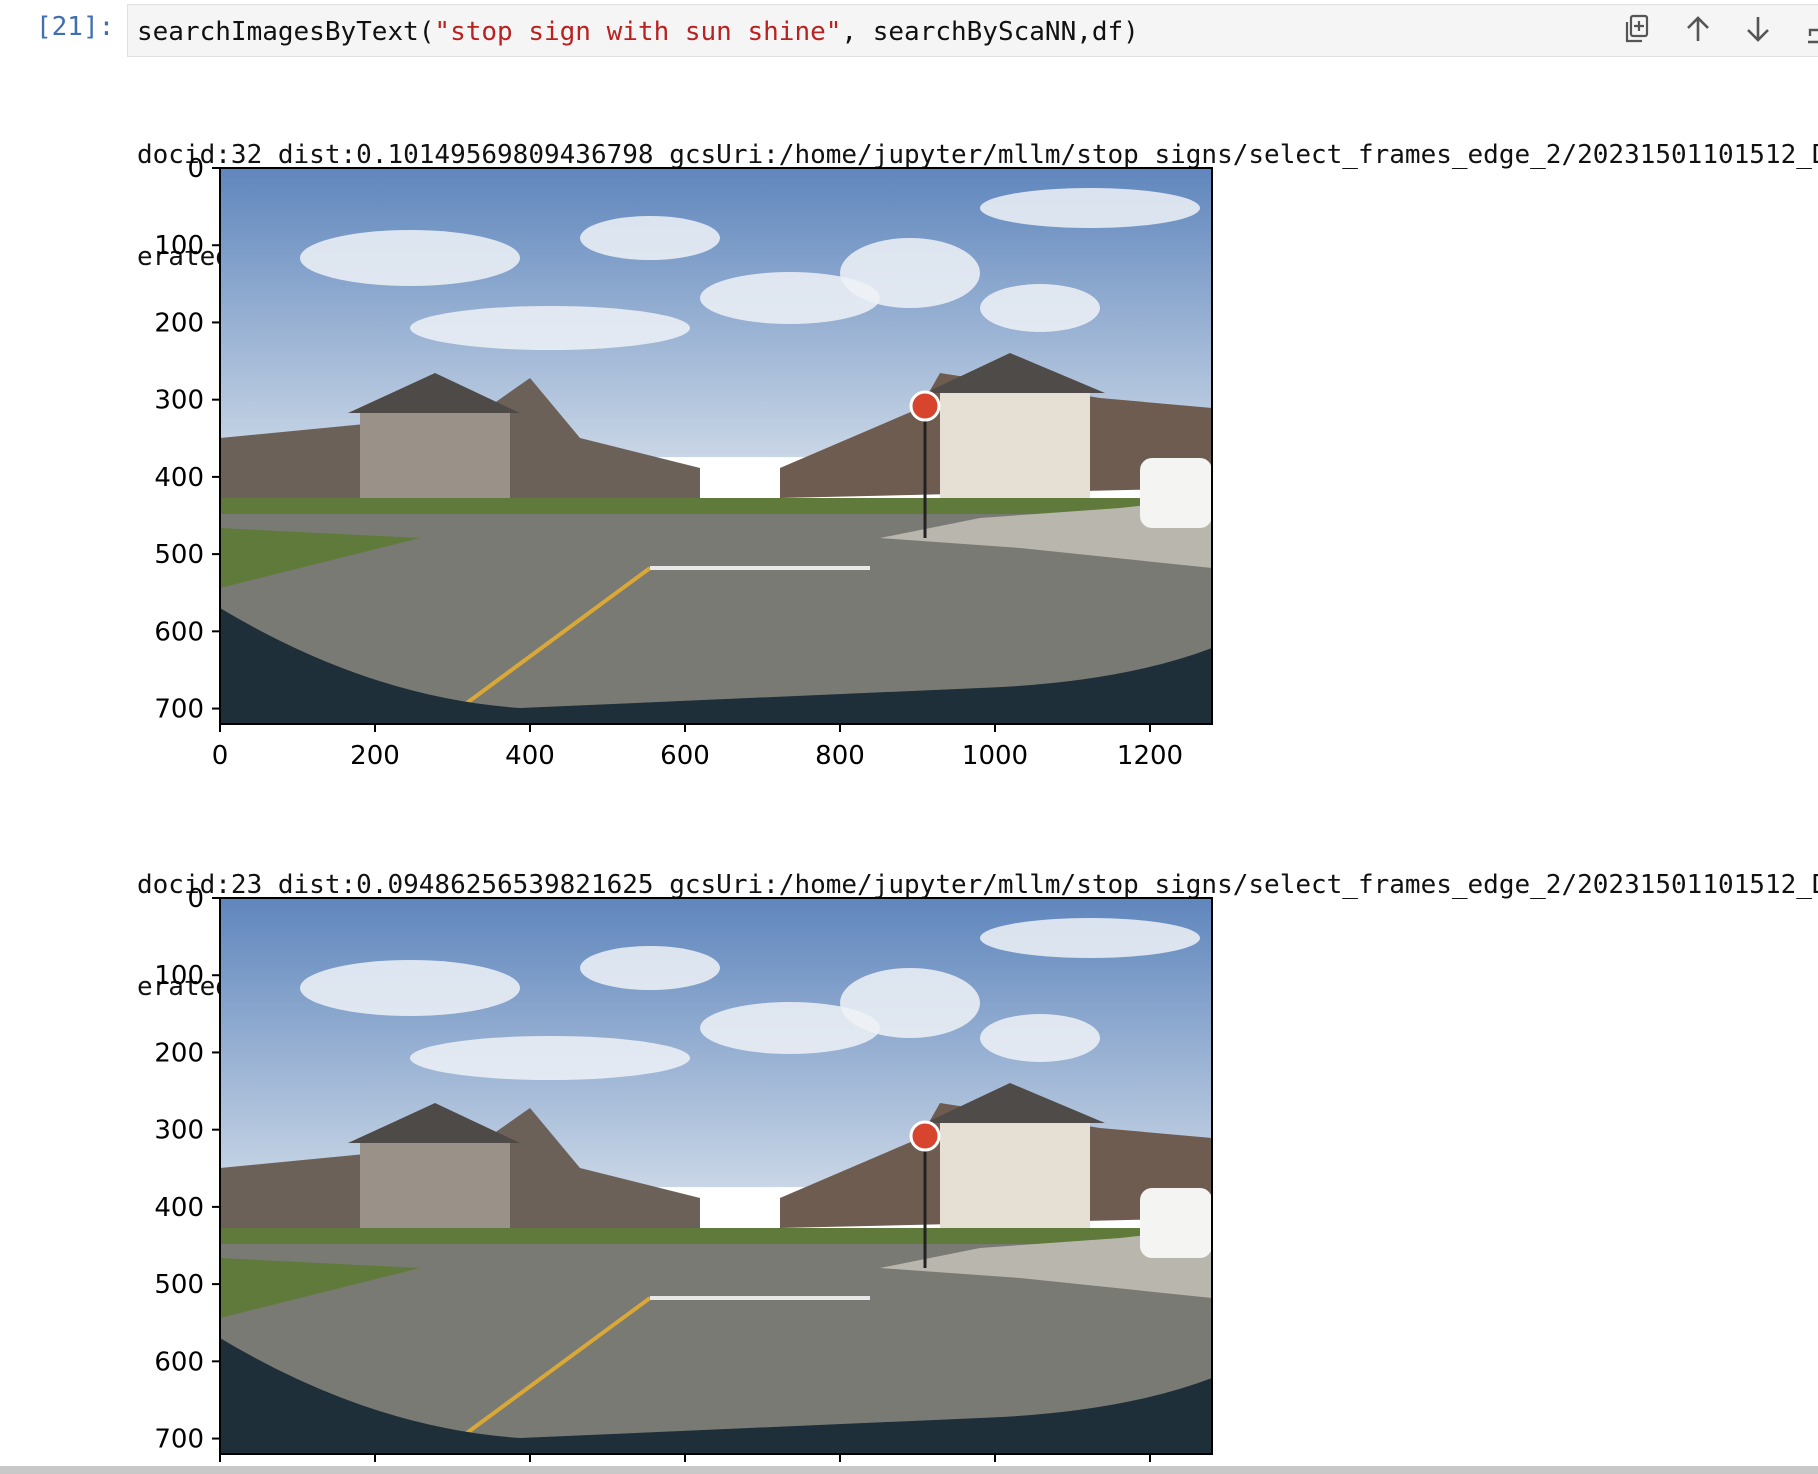 The image size is (1818, 1474). I want to click on x-tick-label: 1000, so click(995, 756).